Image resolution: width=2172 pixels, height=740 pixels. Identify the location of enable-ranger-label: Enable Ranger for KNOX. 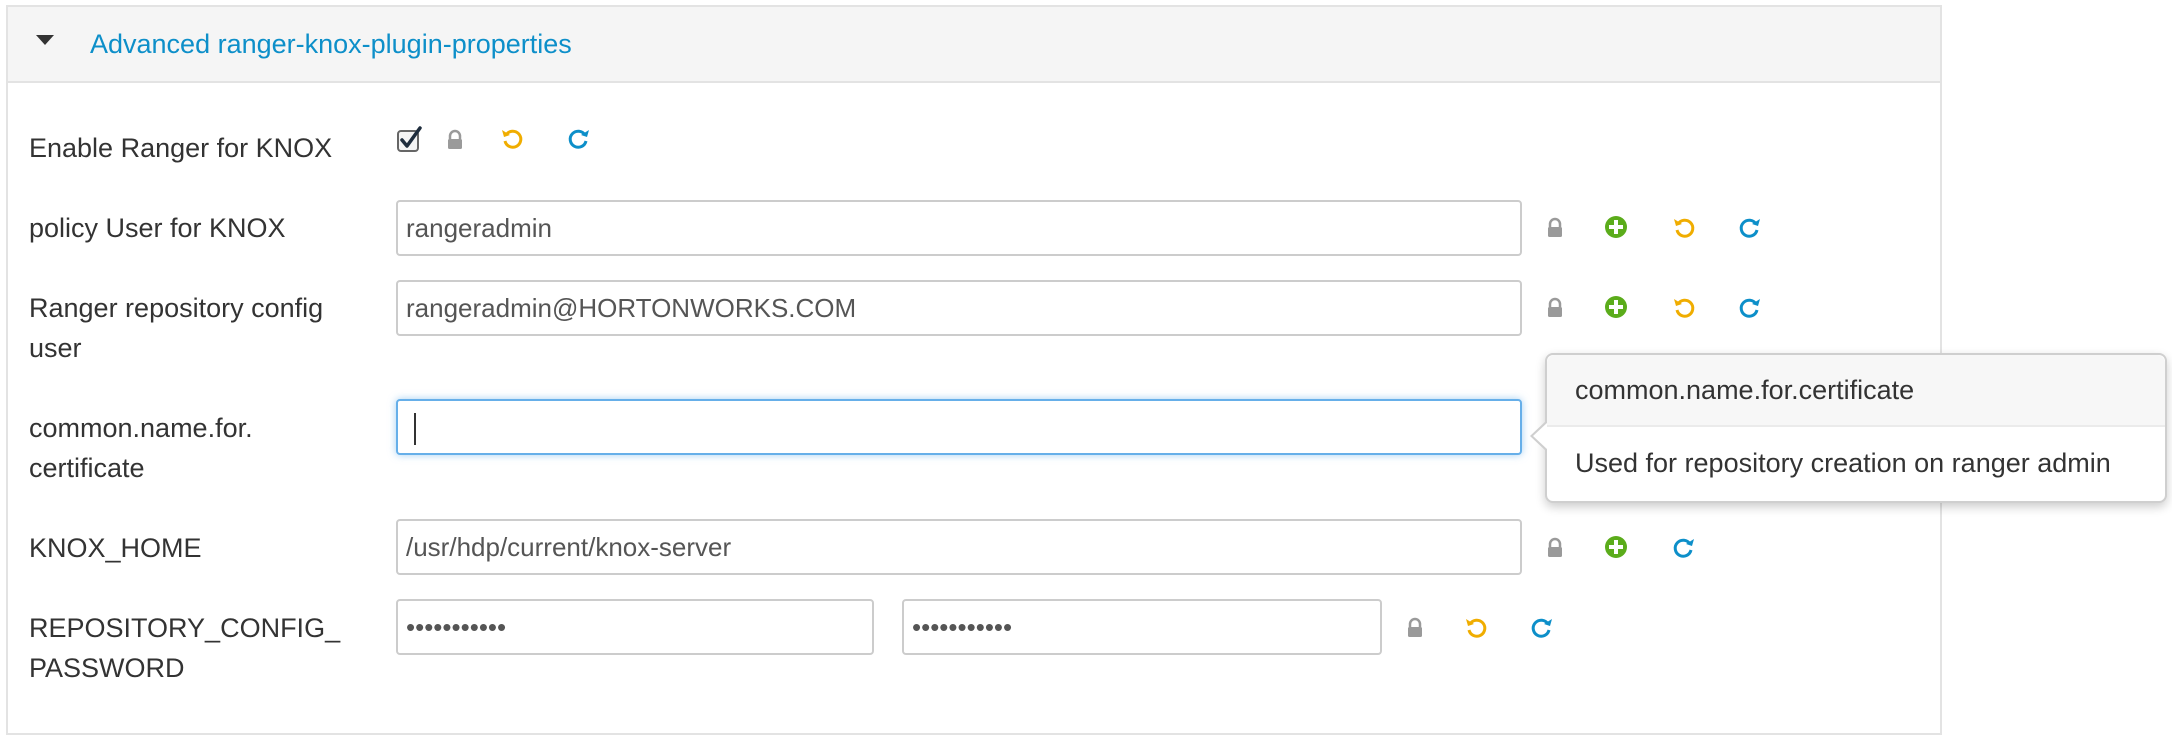
(181, 148).